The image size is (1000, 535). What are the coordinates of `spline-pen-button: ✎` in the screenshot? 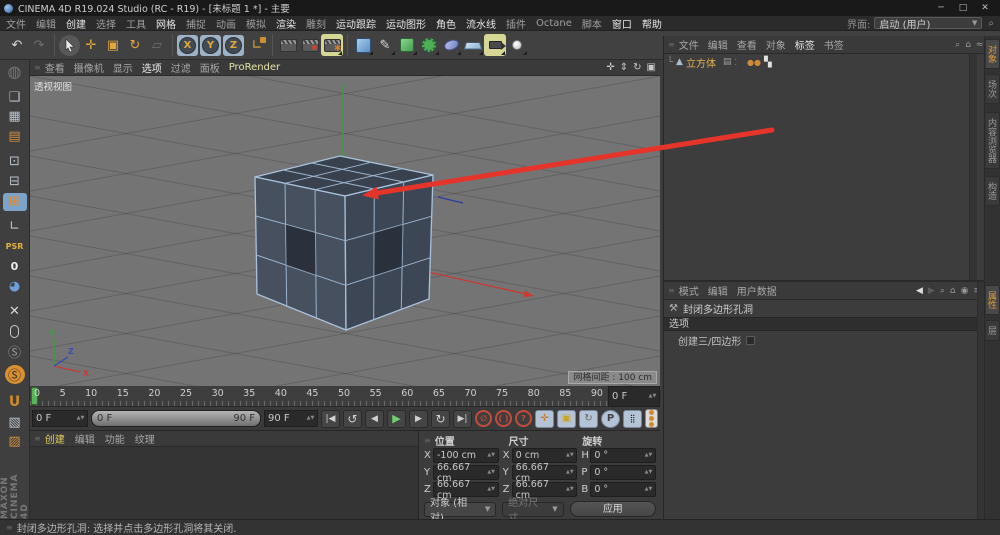 It's located at (385, 45).